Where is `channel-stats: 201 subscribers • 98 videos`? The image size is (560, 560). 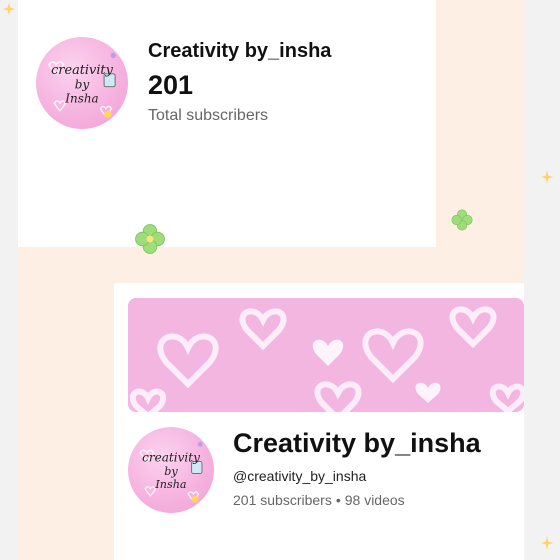 channel-stats: 201 subscribers • 98 videos is located at coordinates (319, 500).